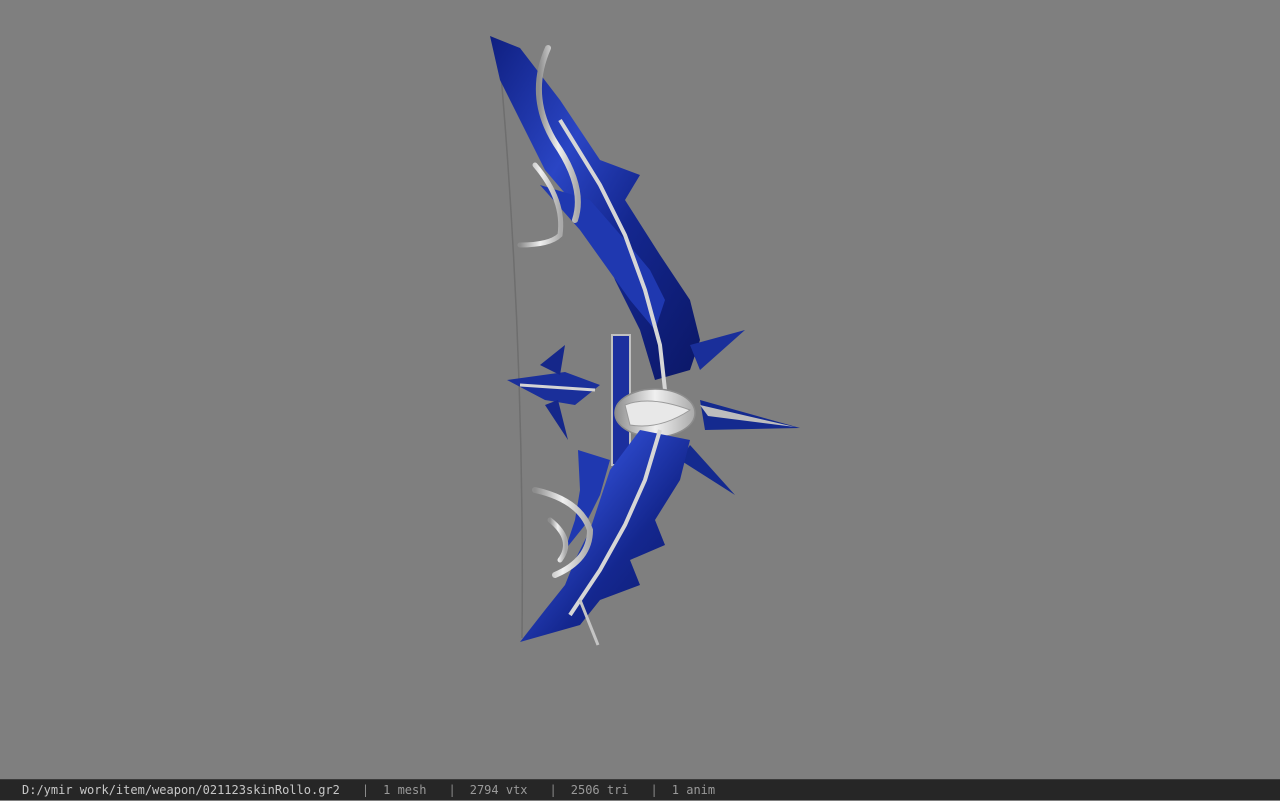 The image size is (1280, 801). I want to click on triangle-count: 2506 tri, so click(599, 789).